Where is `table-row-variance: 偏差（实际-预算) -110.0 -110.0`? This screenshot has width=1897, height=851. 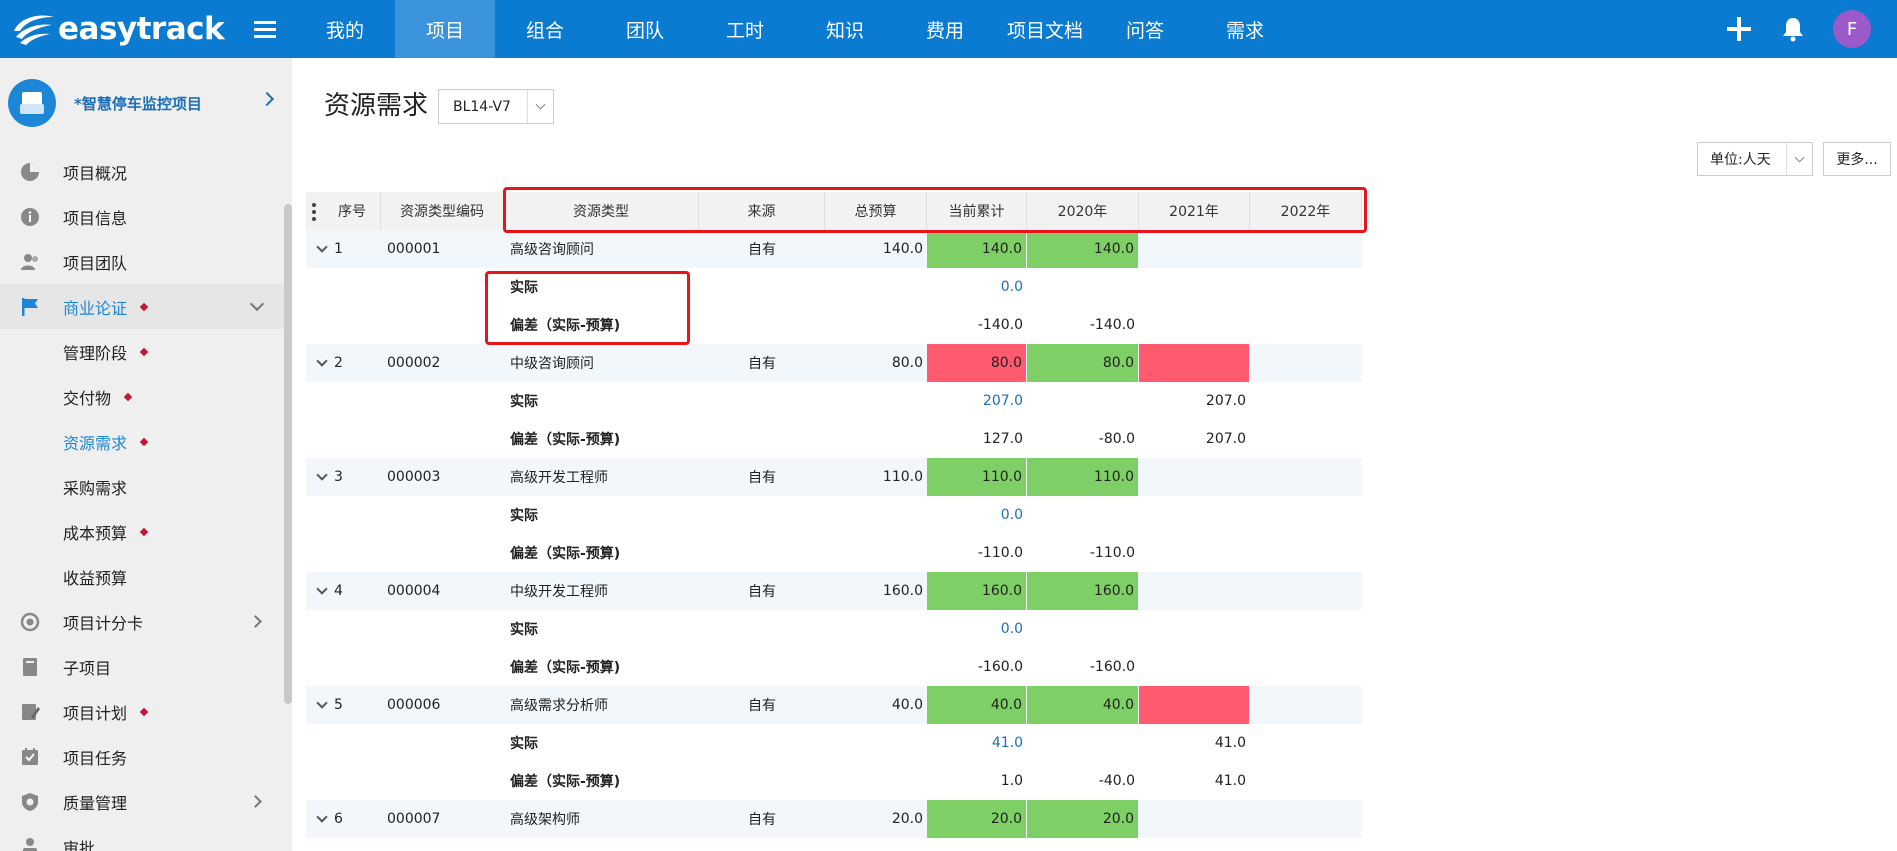 table-row-variance: 偏差（实际-预算) -110.0 -110.0 is located at coordinates (834, 553).